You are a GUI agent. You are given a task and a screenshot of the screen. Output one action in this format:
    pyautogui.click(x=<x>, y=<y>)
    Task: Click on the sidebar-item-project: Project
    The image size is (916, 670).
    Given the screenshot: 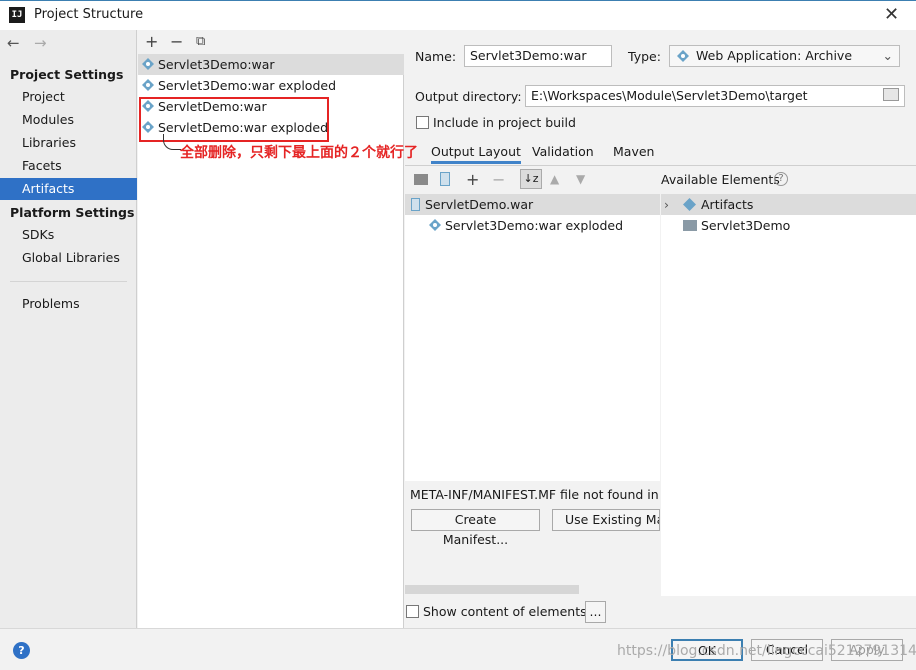 What is the action you would take?
    pyautogui.click(x=68, y=97)
    